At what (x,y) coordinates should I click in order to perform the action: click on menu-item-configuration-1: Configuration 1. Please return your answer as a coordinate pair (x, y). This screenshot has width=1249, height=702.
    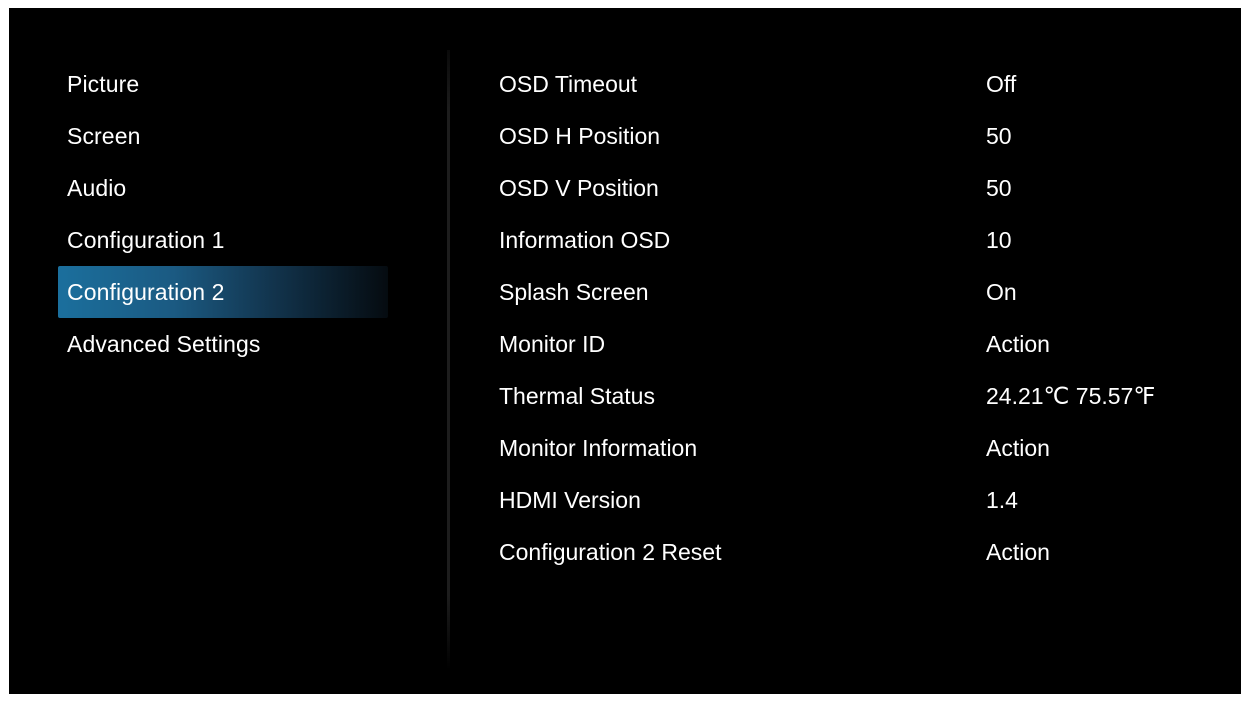
    Looking at the image, I should click on (223, 240).